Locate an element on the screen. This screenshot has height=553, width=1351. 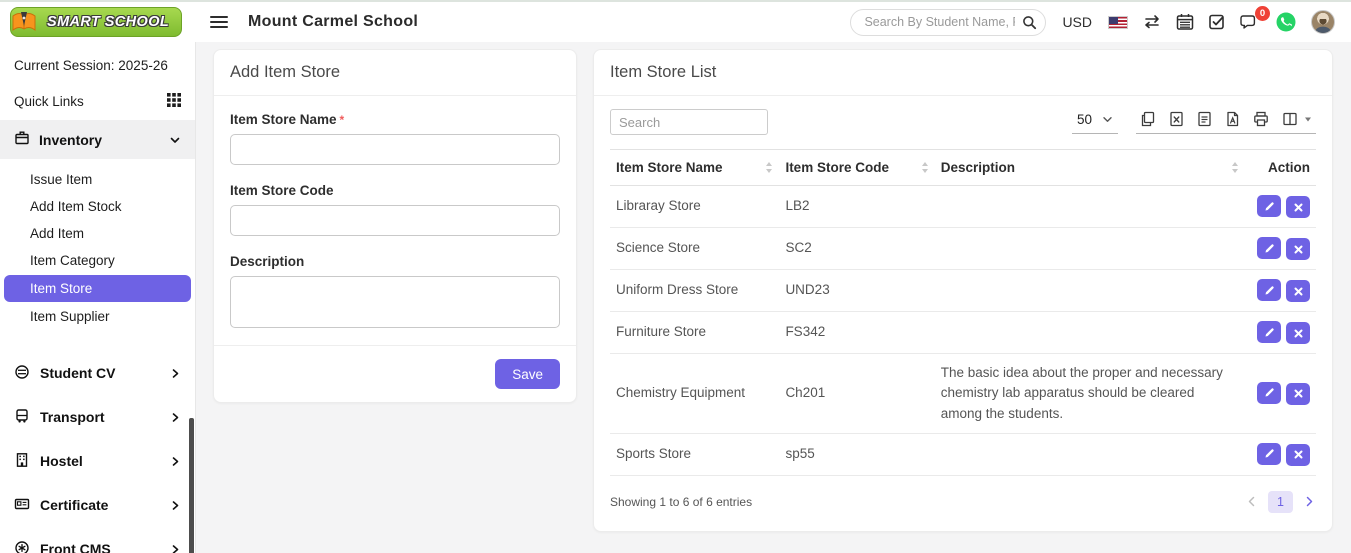
table-row: Sports Store sp55 is located at coordinates (963, 454).